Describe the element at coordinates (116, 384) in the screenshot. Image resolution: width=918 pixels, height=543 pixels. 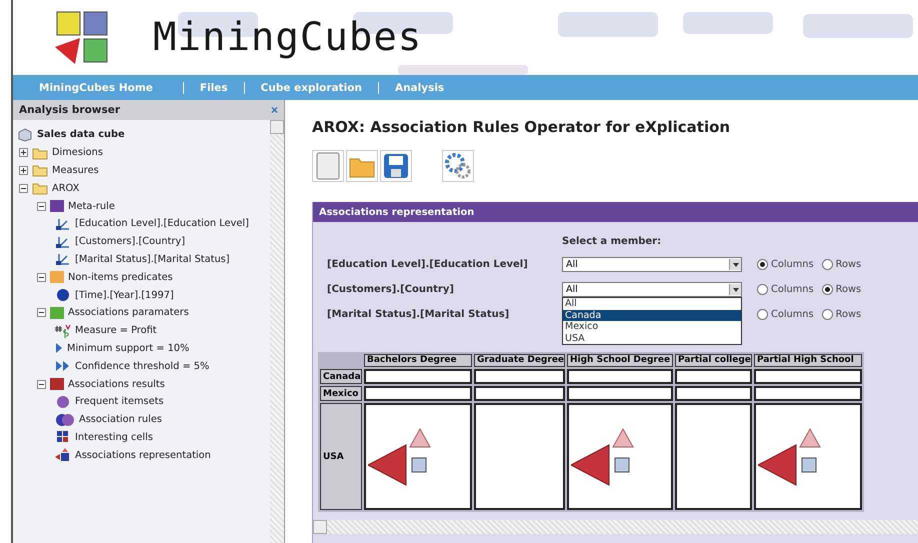
I see `tree-item: Associations results` at that location.